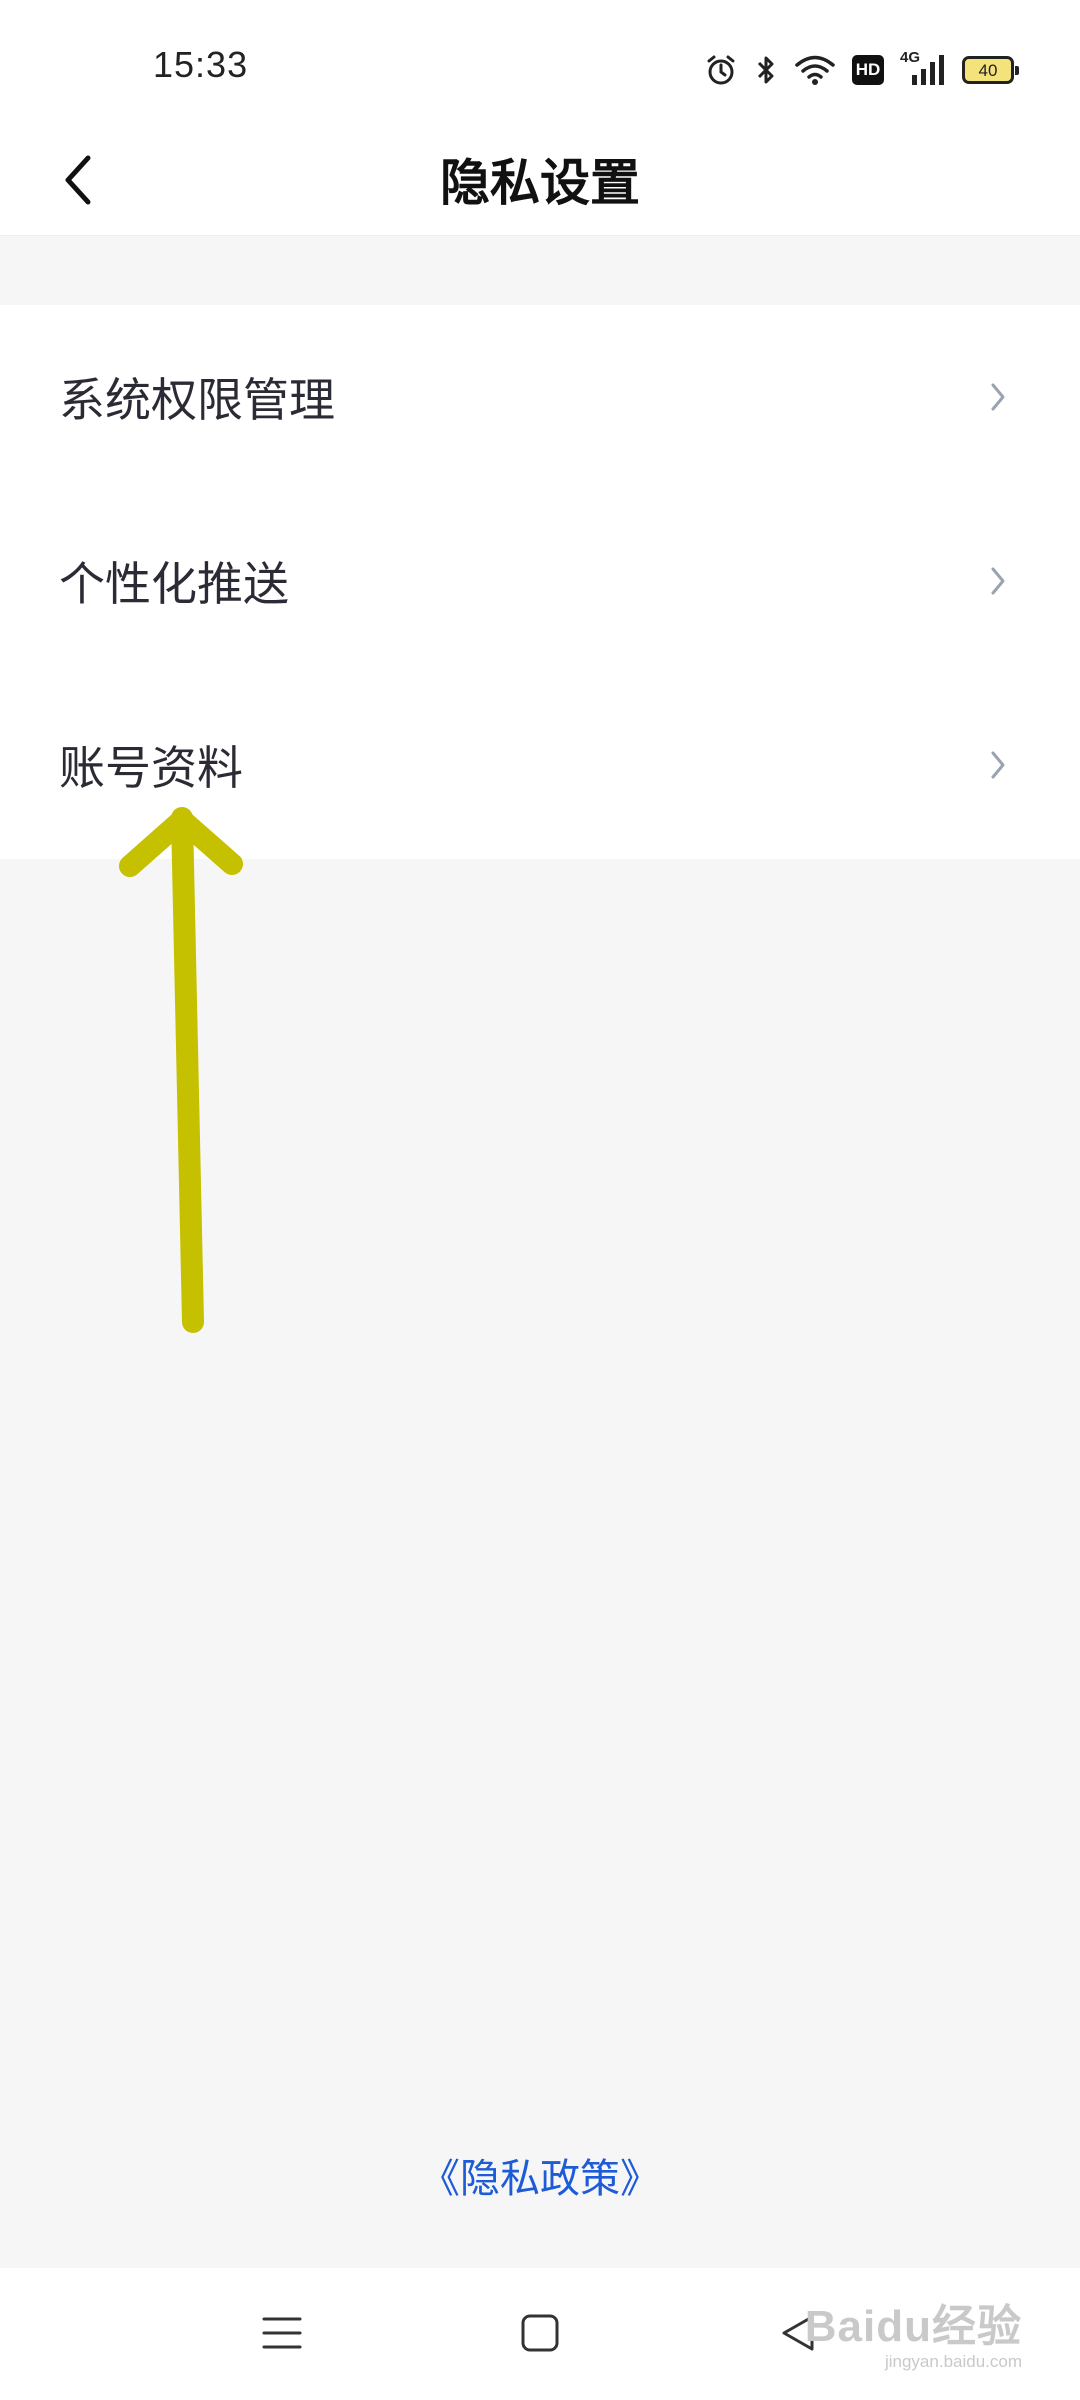  Describe the element at coordinates (540, 397) in the screenshot. I see `menu-item-system-permissions: 系统权限管理` at that location.